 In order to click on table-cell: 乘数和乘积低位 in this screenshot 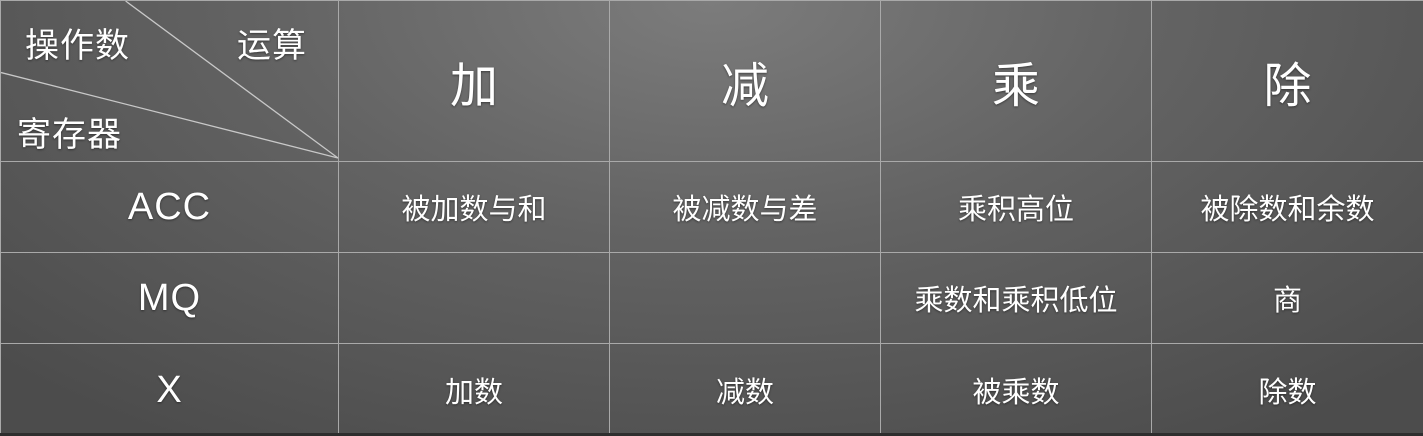, I will do `click(1016, 298)`.